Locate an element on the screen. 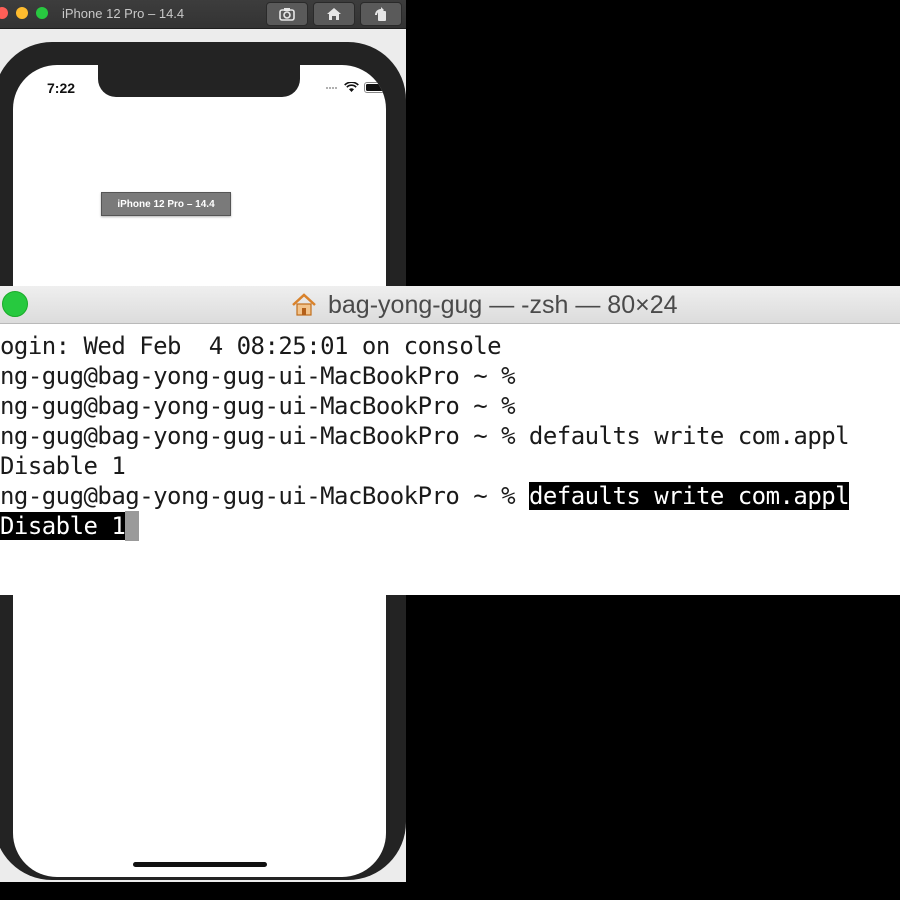 This screenshot has height=900, width=900. status-time: 7:22 is located at coordinates (61, 88).